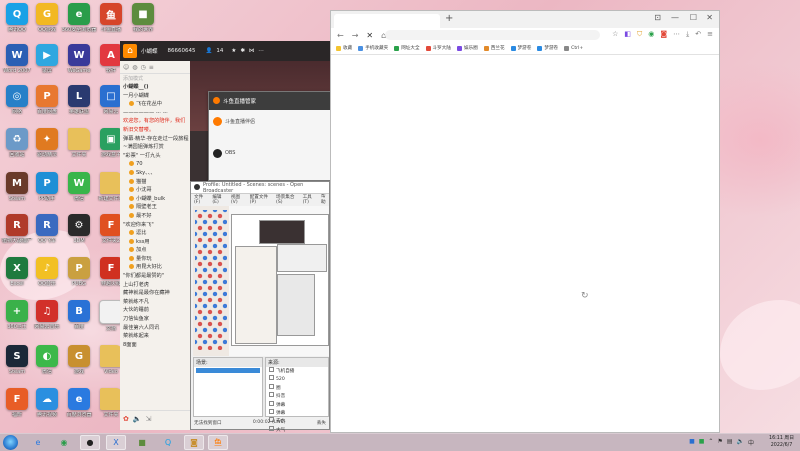  What do you see at coordinates (141, 327) in the screenshot?
I see `chat-message: 最佳第六人同讯` at bounding box center [141, 327].